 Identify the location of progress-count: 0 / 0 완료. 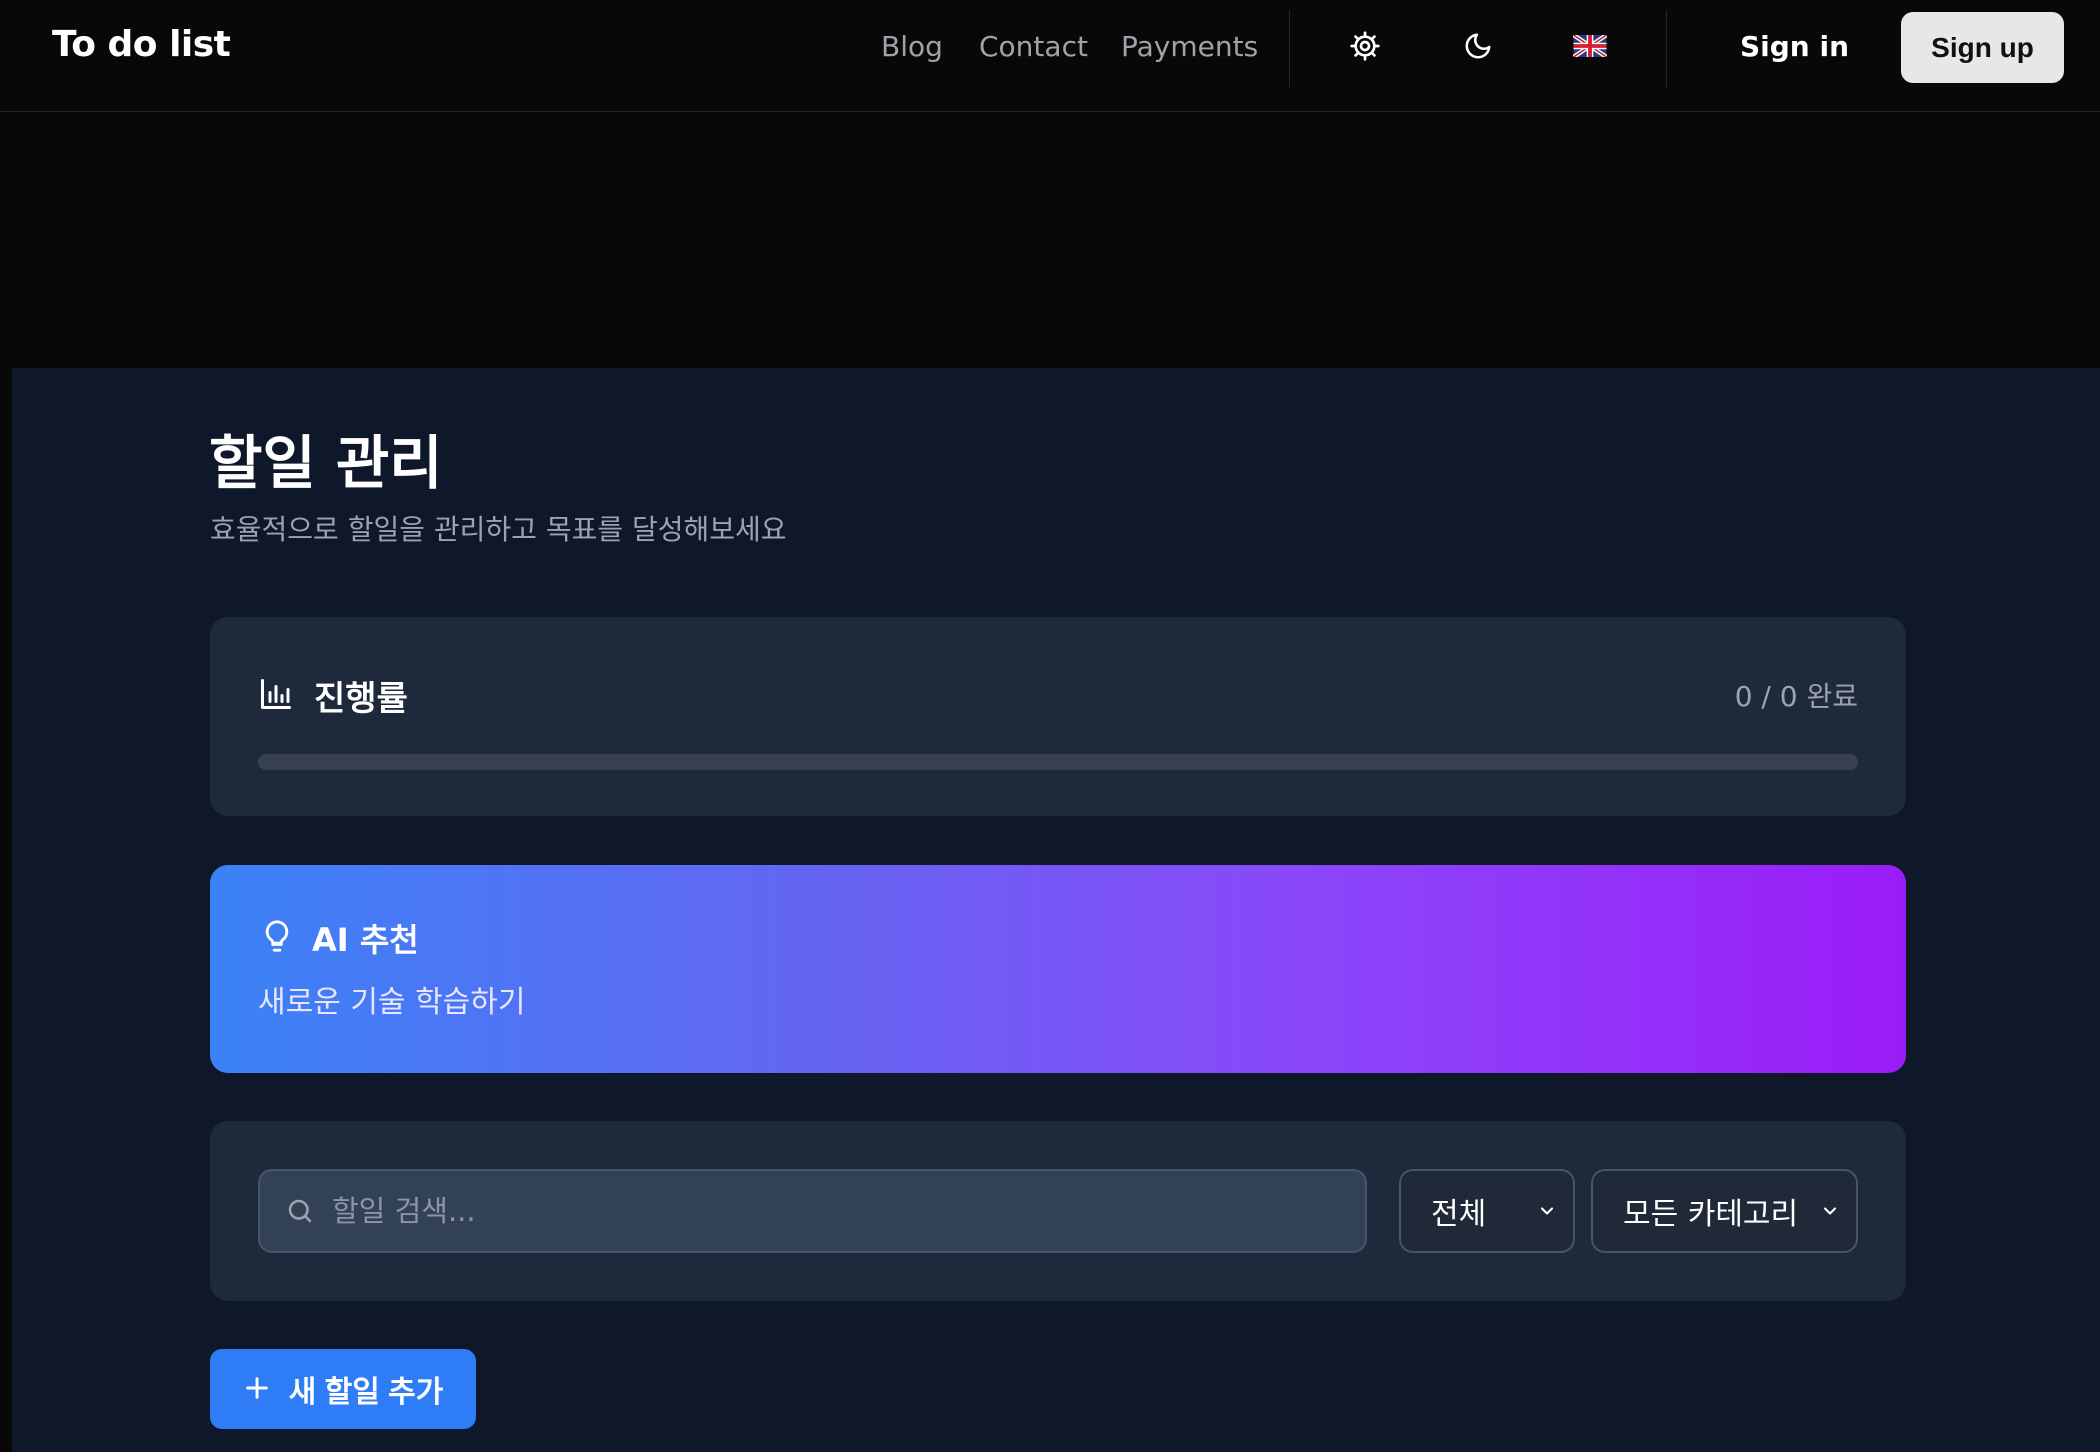
(1796, 696).